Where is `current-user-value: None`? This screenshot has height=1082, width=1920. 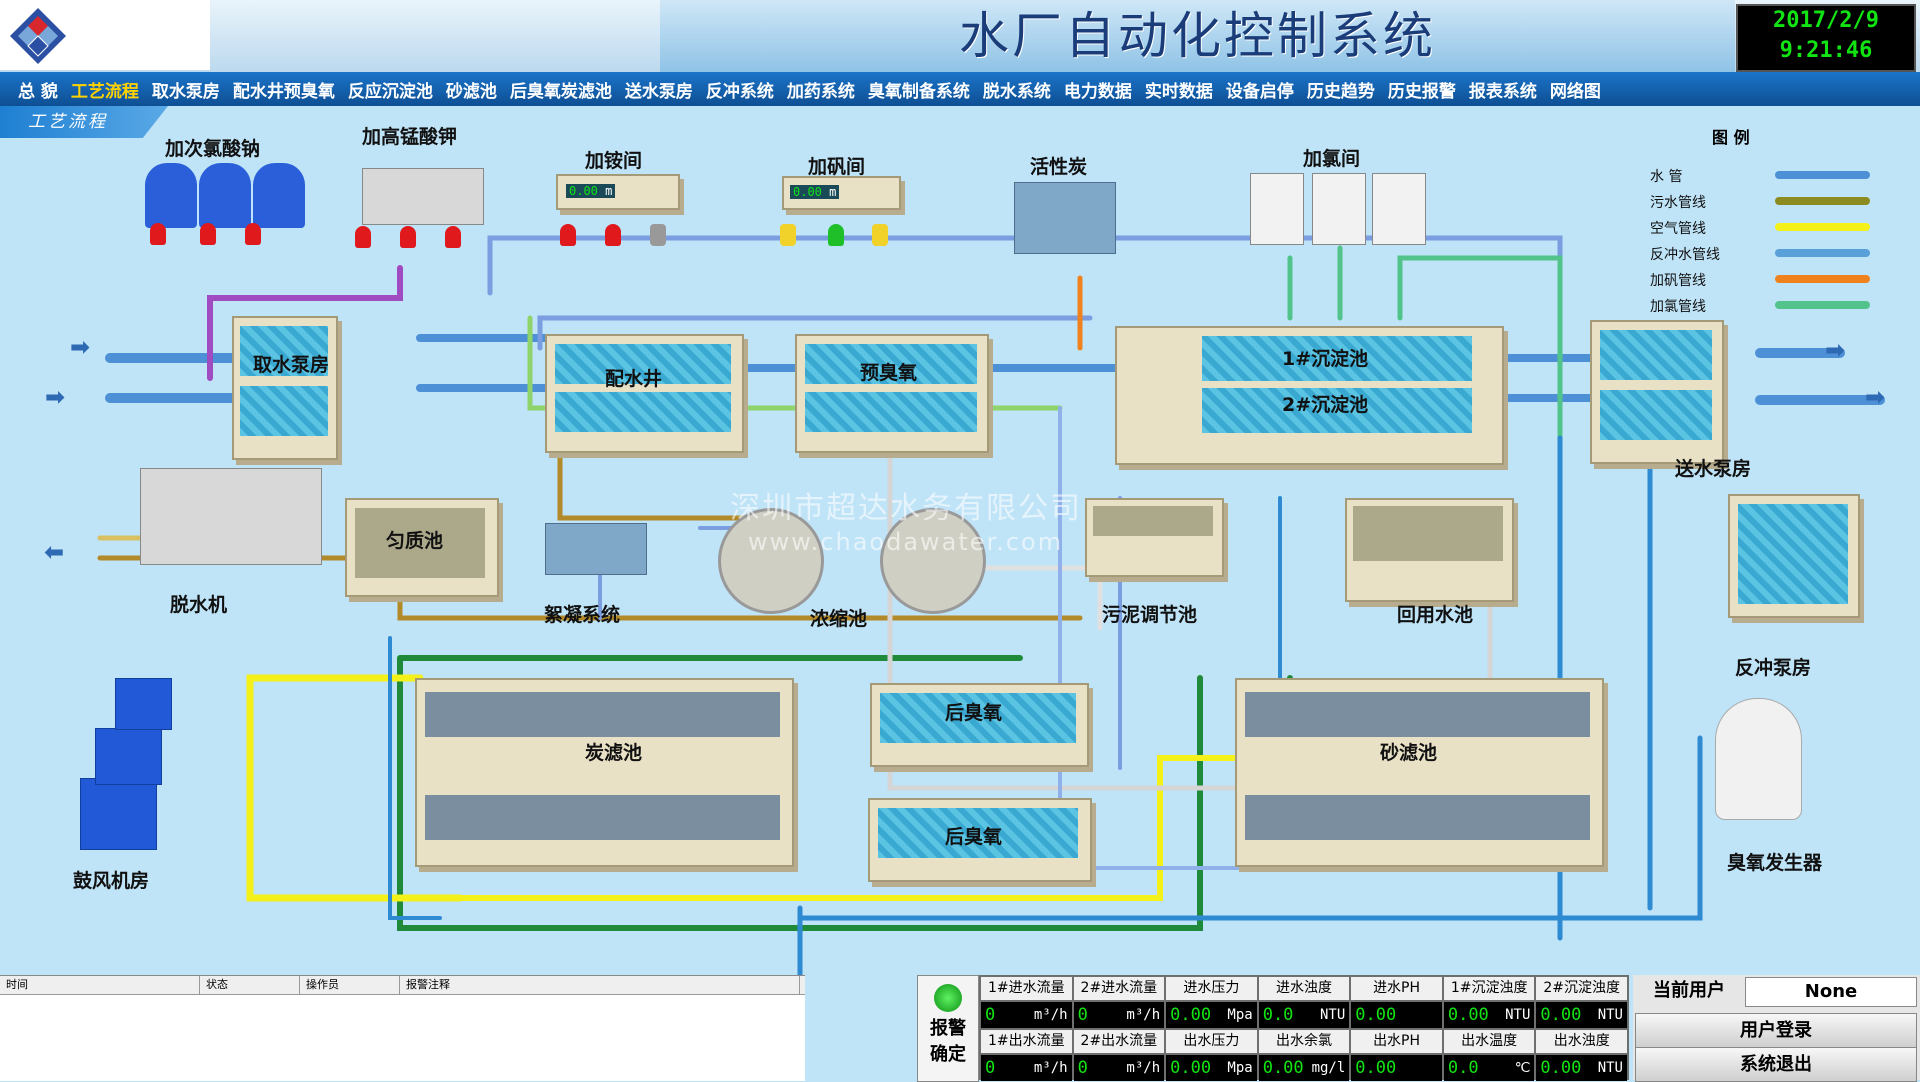 current-user-value: None is located at coordinates (1831, 992).